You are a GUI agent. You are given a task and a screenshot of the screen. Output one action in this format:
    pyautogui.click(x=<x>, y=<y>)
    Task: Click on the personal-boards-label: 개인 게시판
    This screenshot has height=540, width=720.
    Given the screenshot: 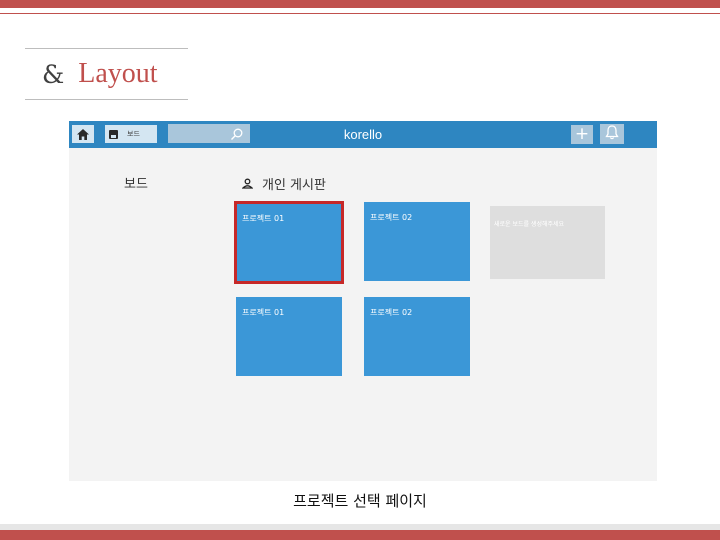 What is the action you would take?
    pyautogui.click(x=294, y=185)
    